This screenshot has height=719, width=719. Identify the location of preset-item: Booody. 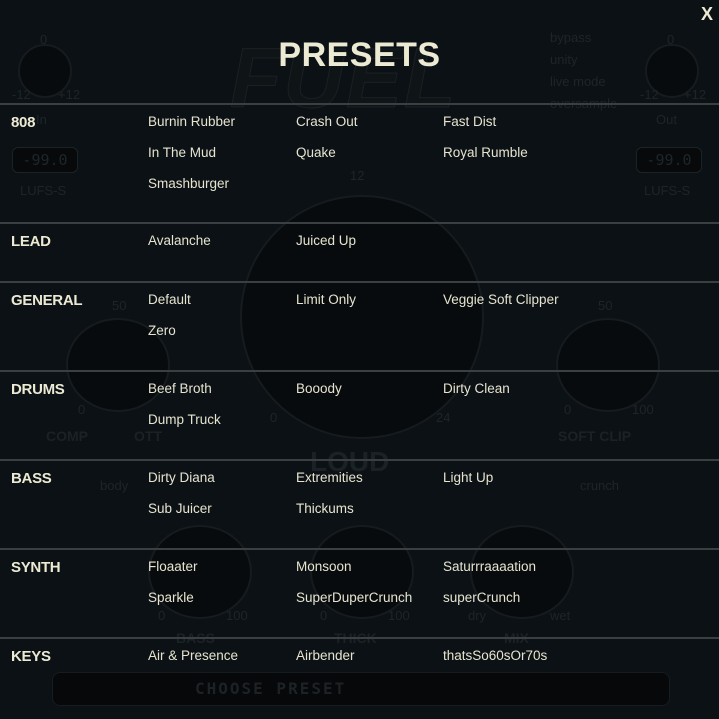
(319, 388).